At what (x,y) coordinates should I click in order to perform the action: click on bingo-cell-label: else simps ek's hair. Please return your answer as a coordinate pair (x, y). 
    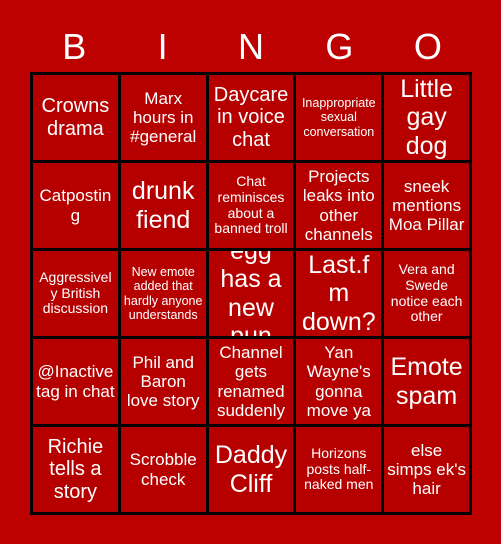
    Looking at the image, I should click on (427, 469).